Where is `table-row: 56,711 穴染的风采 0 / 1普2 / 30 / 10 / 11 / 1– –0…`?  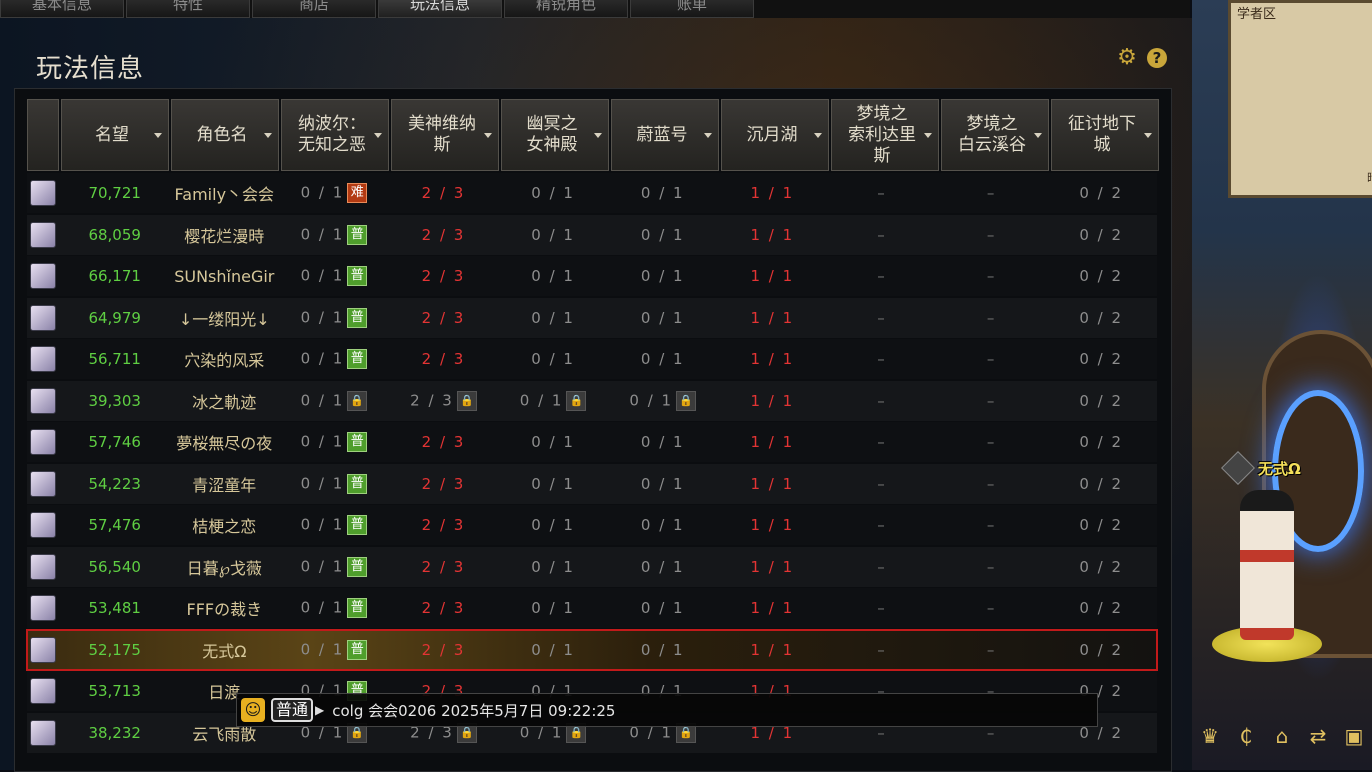 table-row: 56,711 穴染的风采 0 / 1普2 / 30 / 10 / 11 / 1– –0… is located at coordinates (592, 359).